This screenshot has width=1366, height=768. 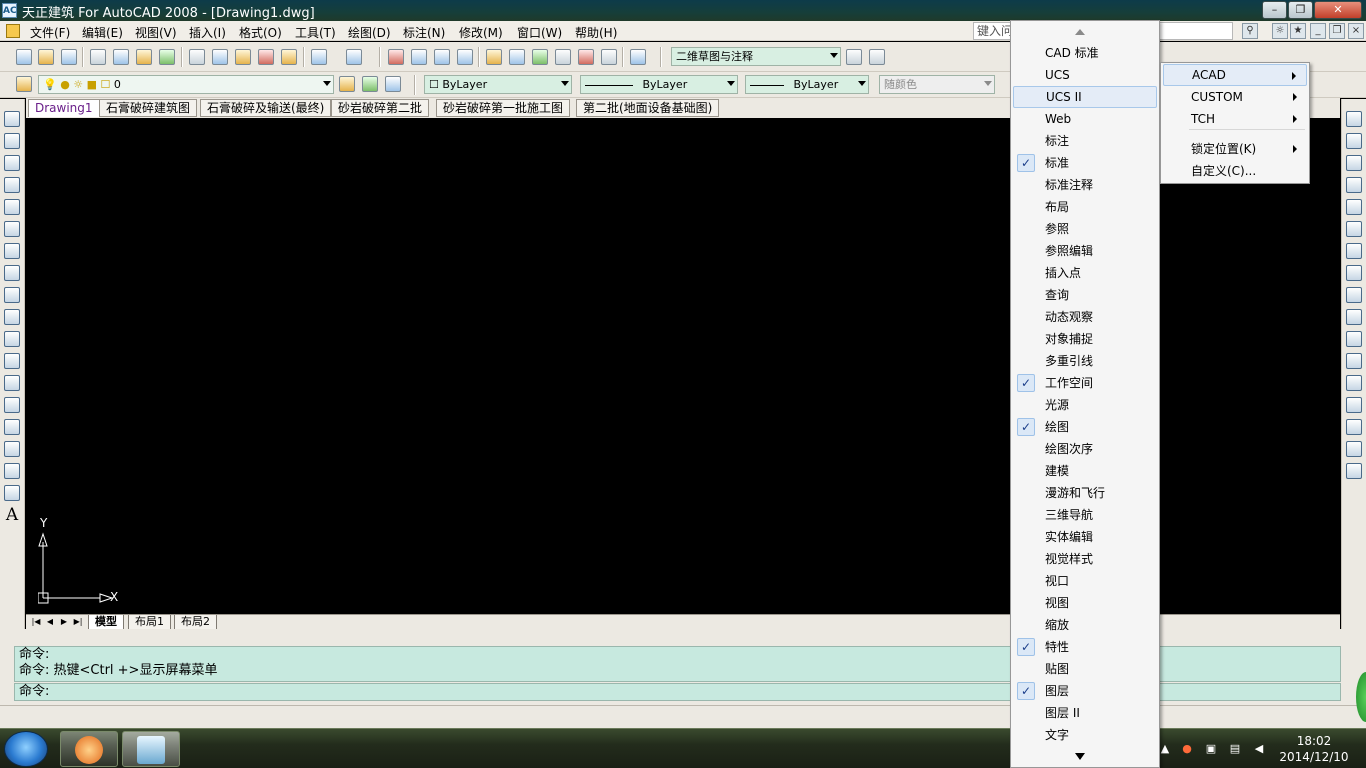 I want to click on calculator-icon, so click(x=609, y=57).